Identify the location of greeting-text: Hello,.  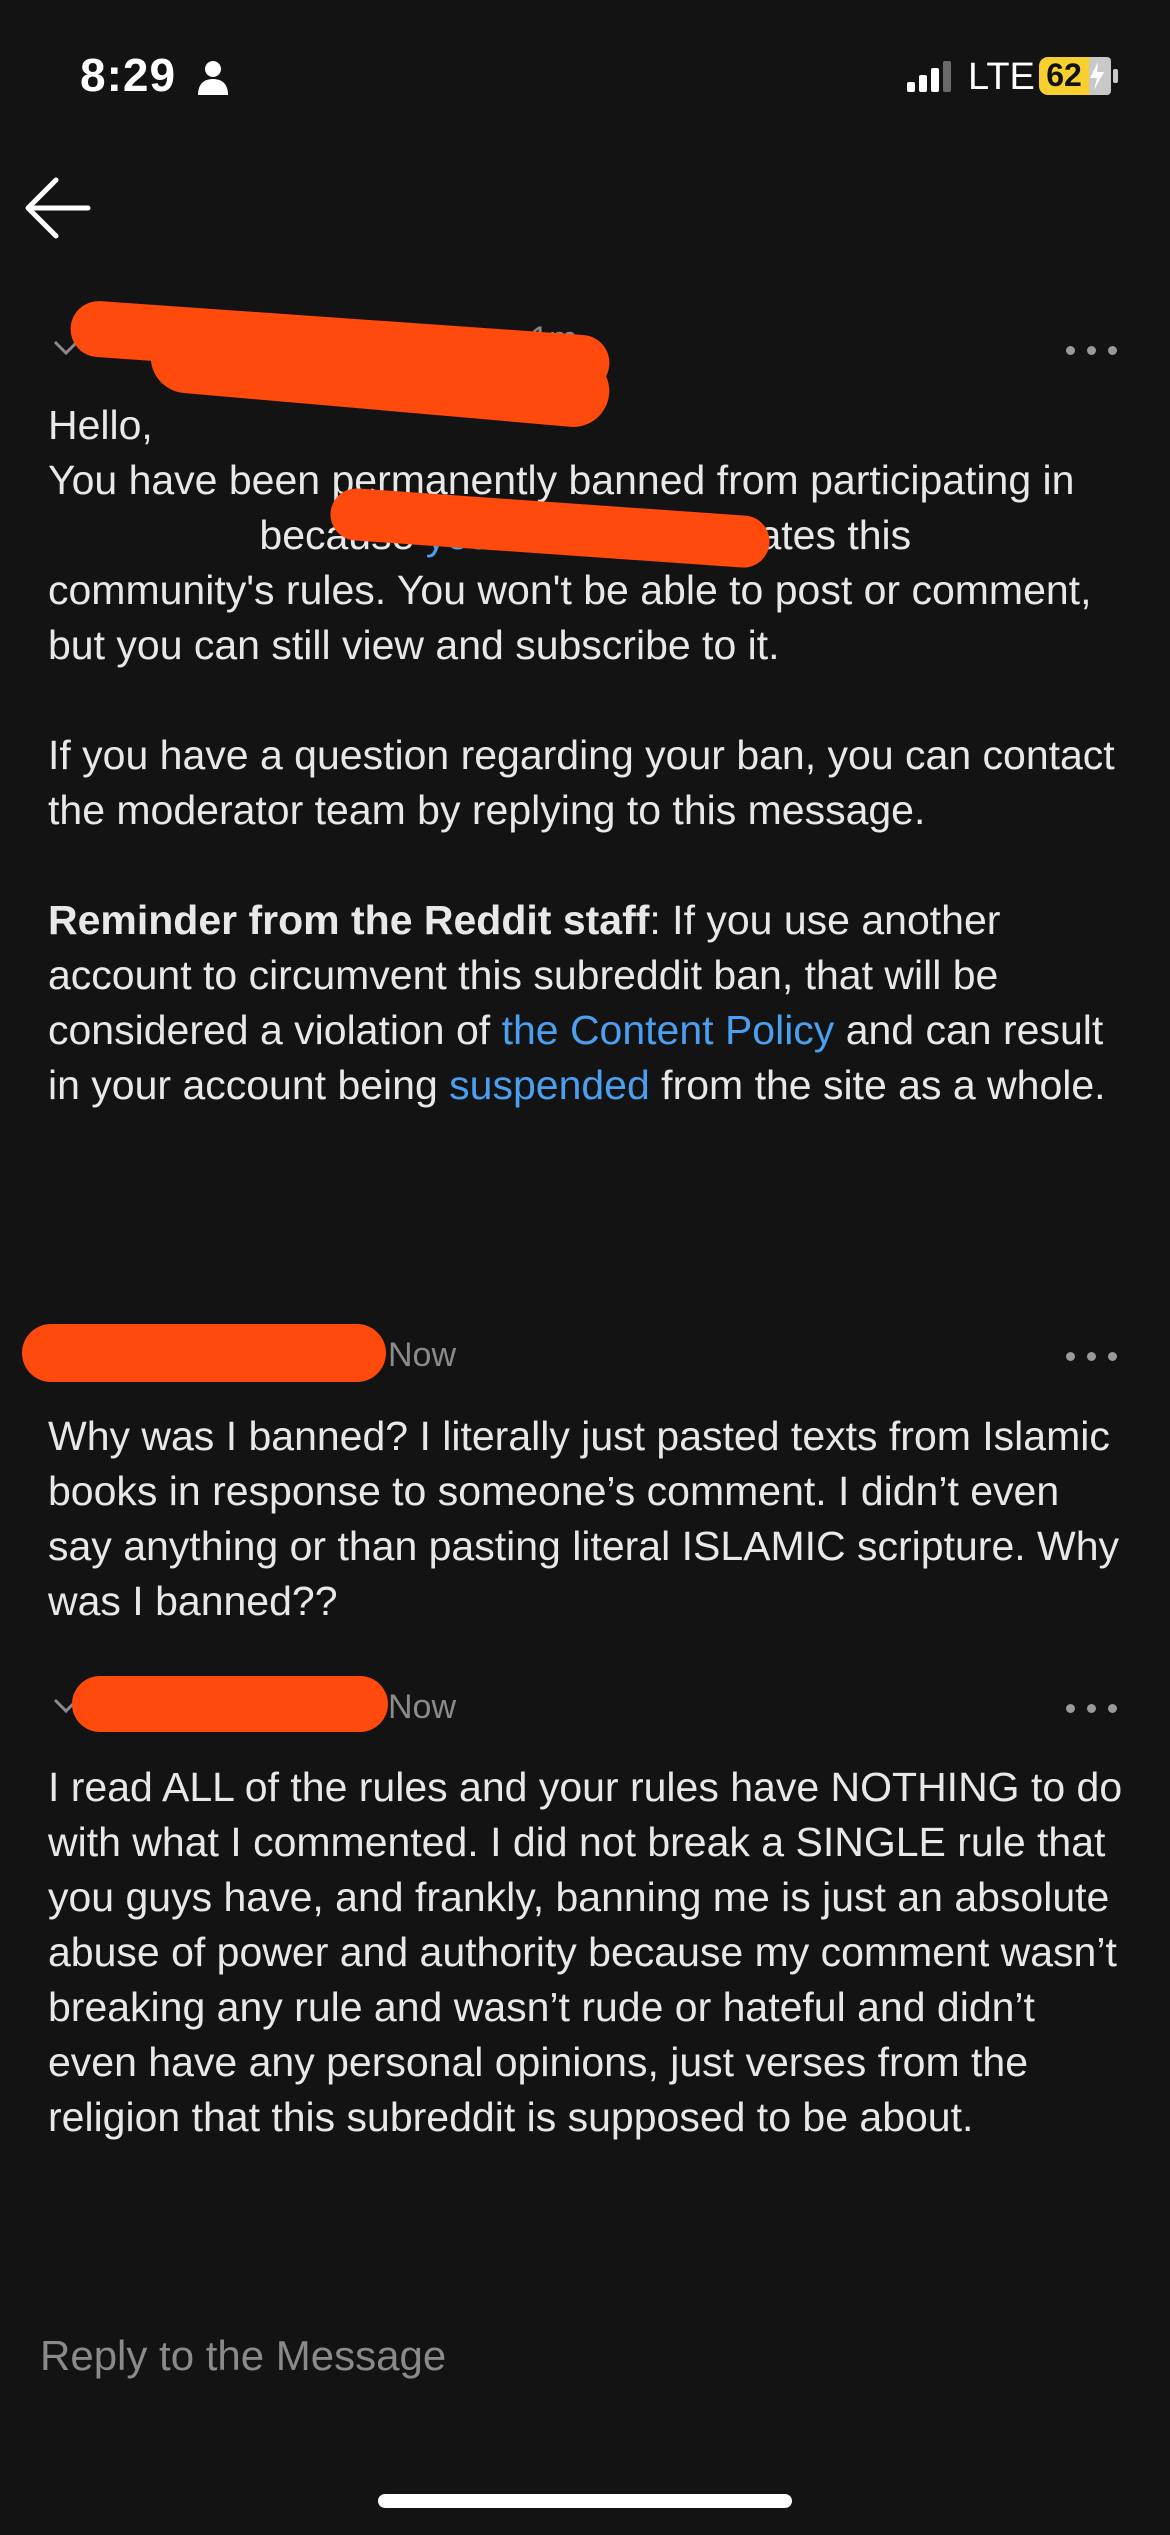
(100, 425).